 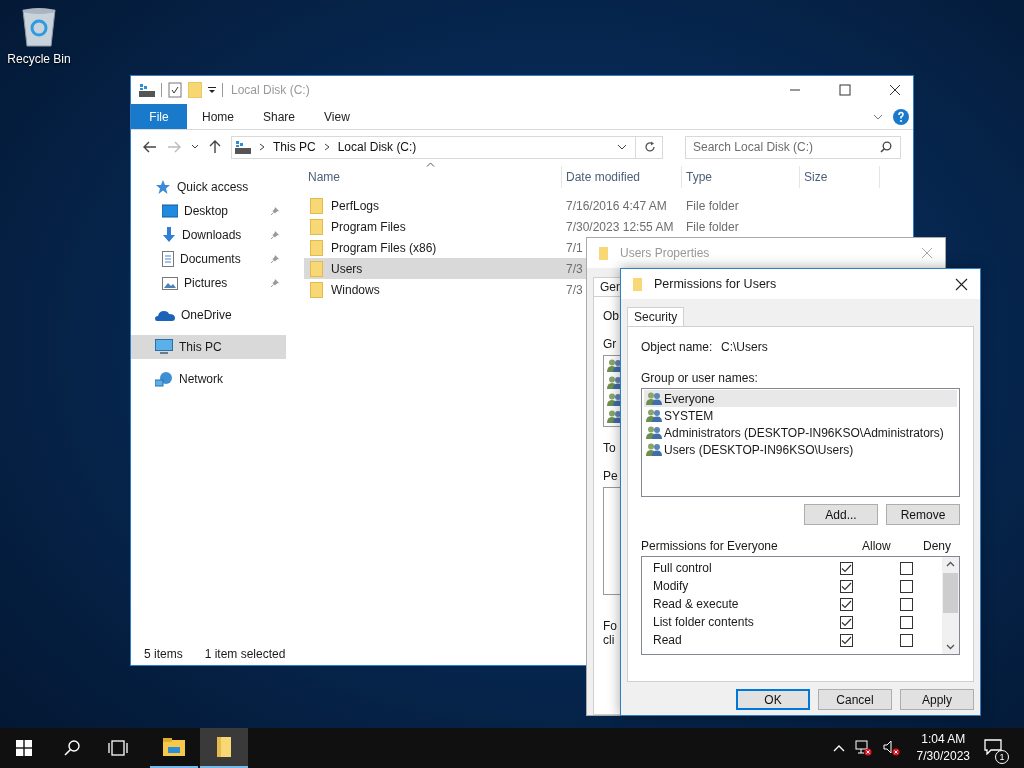 What do you see at coordinates (700, 378) in the screenshot?
I see `field-label: Group or user names:` at bounding box center [700, 378].